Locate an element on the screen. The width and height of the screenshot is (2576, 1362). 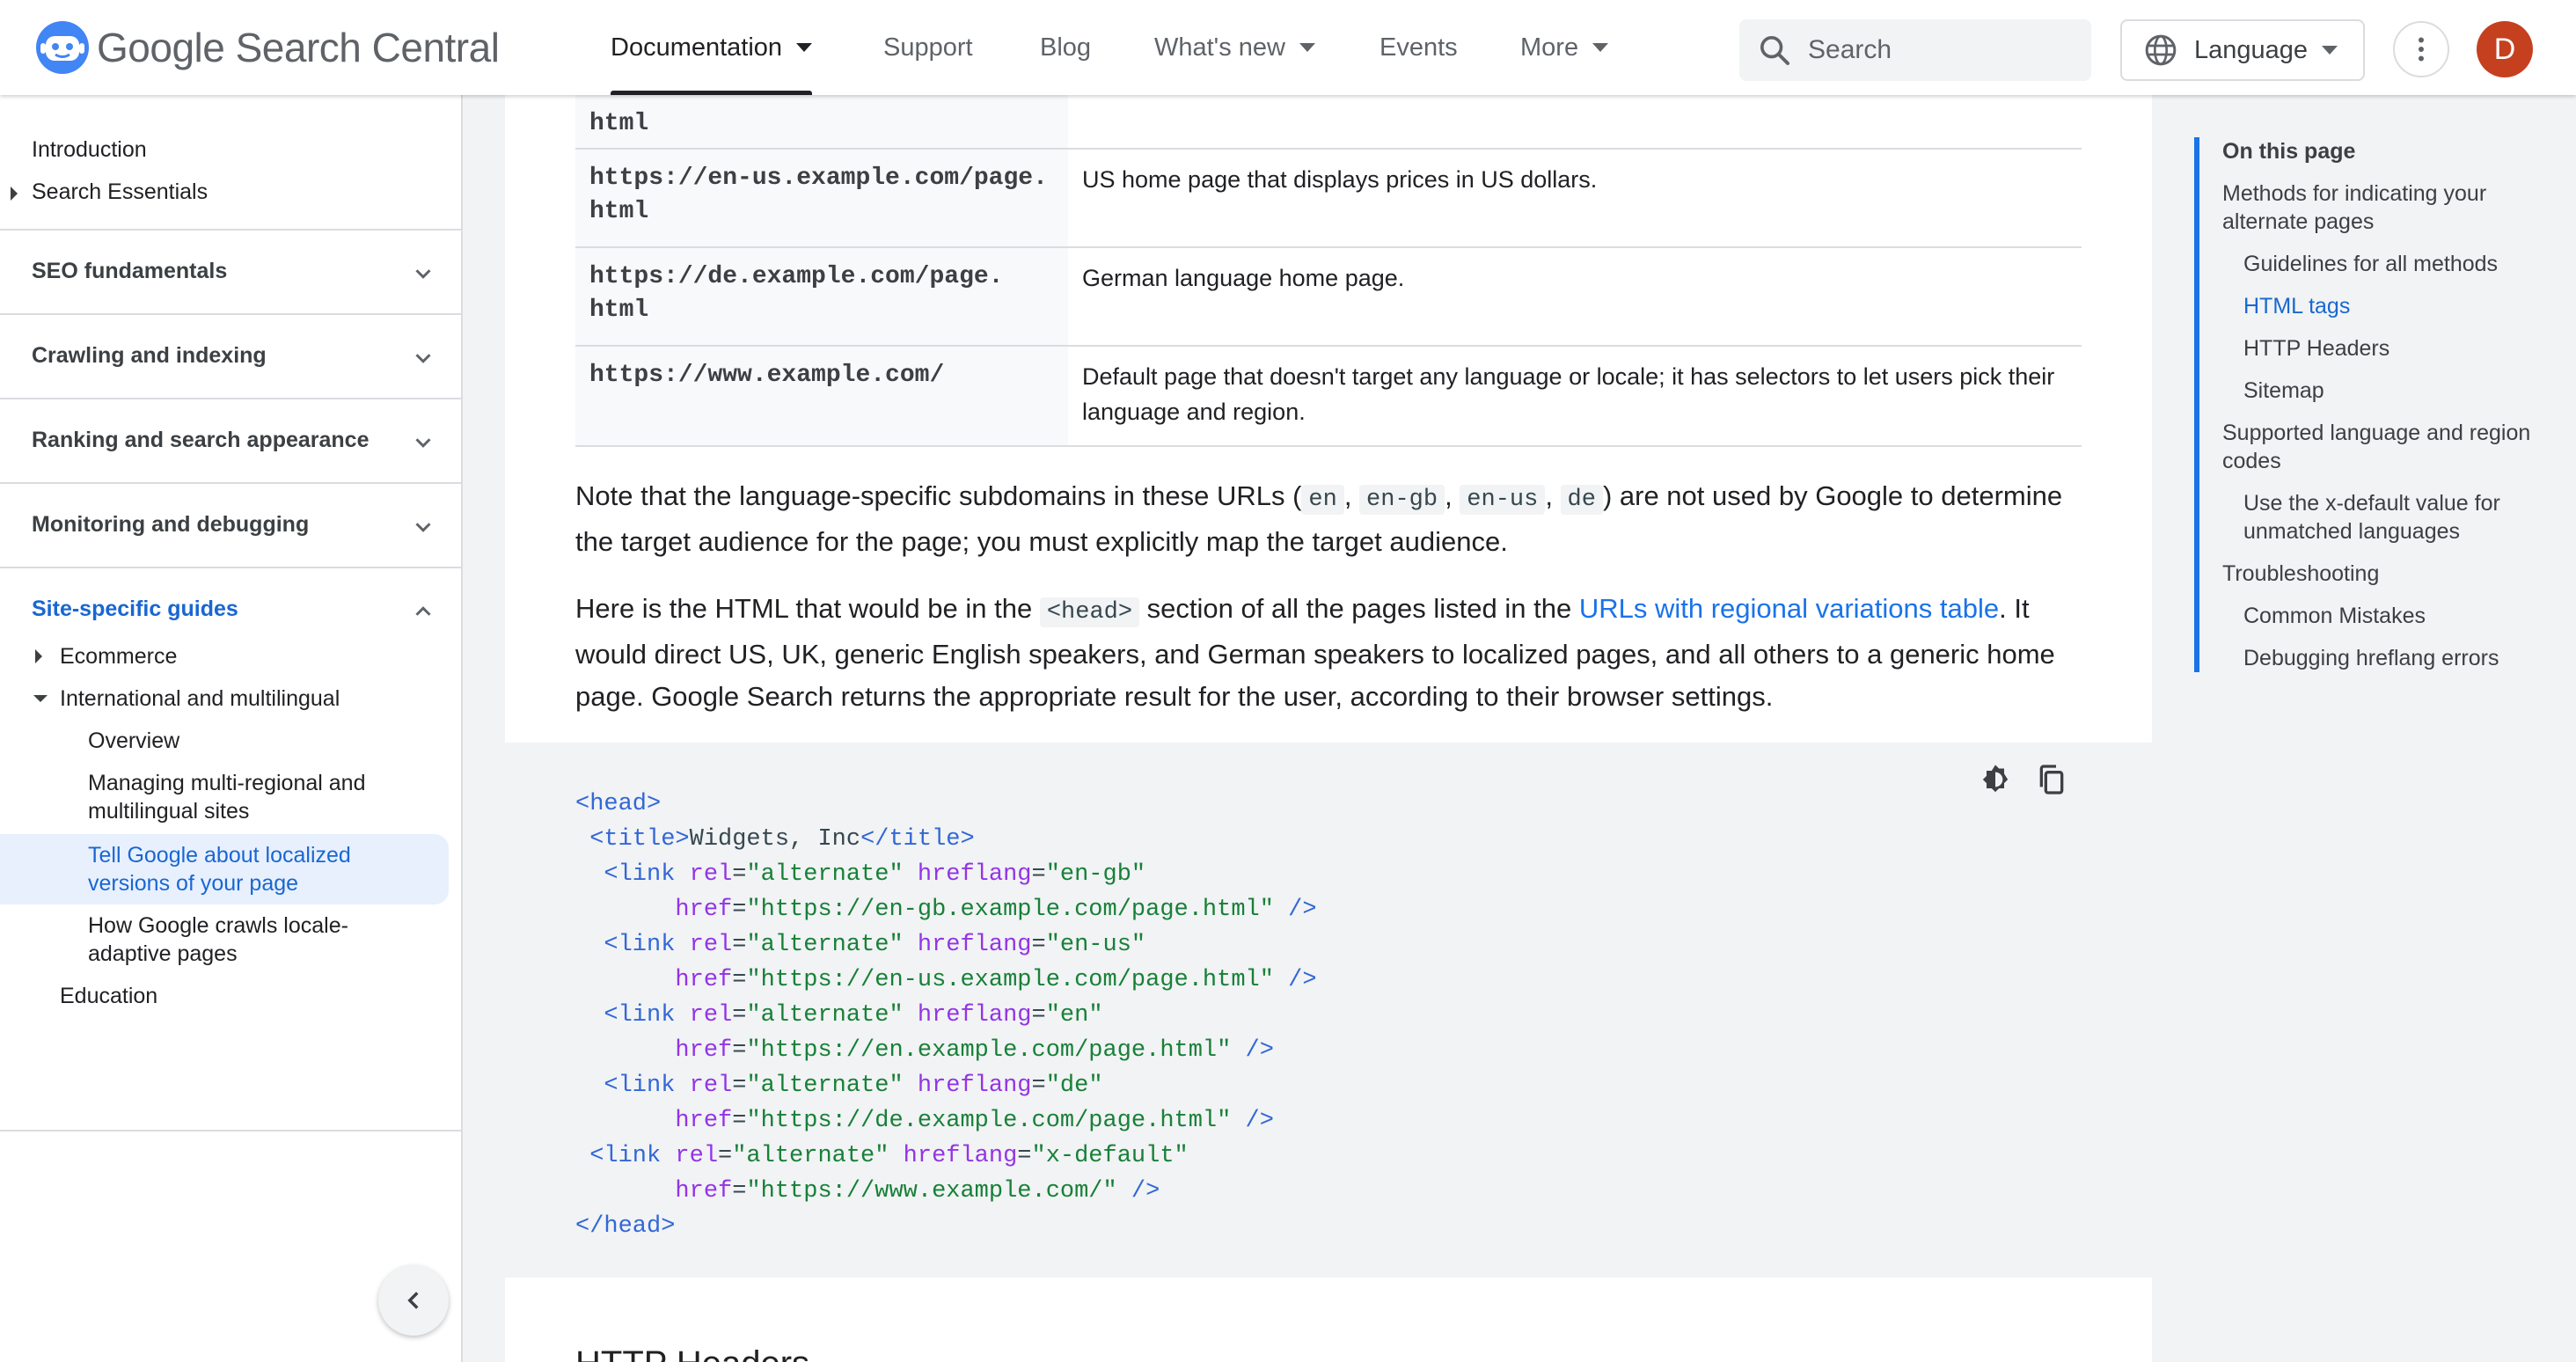
inline-code: en-gb is located at coordinates (1402, 500).